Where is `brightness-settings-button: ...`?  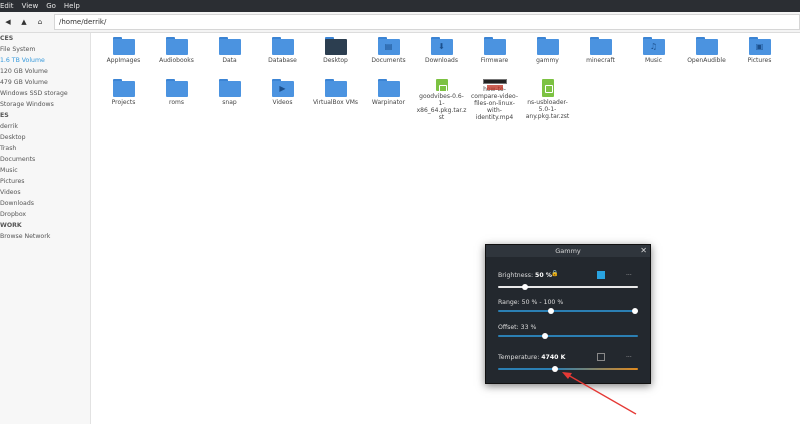 brightness-settings-button: ... is located at coordinates (629, 273).